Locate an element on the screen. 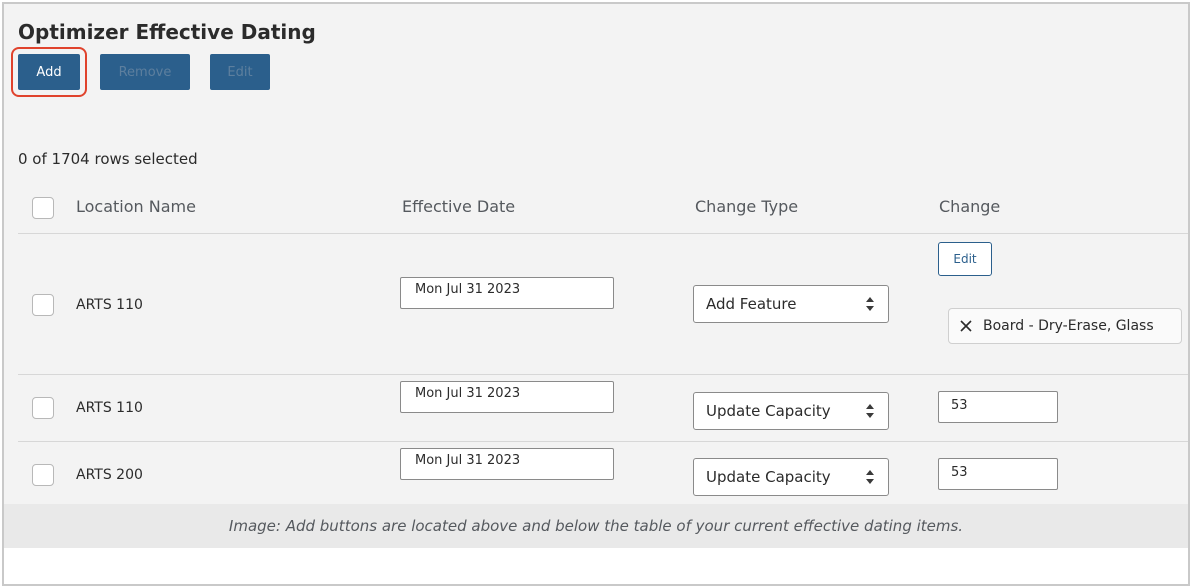 This screenshot has height=588, width=1192. change-type-select: Add Feature is located at coordinates (791, 304).